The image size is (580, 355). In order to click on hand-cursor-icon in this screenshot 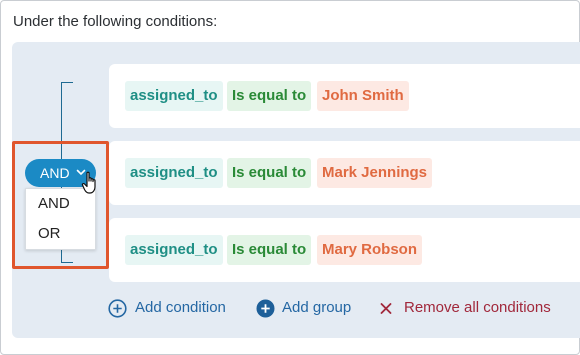, I will do `click(88, 182)`.